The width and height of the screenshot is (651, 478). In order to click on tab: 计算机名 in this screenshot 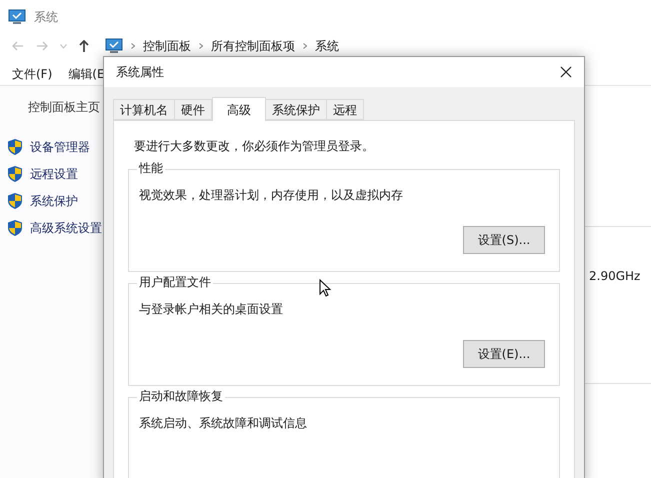, I will do `click(144, 109)`.